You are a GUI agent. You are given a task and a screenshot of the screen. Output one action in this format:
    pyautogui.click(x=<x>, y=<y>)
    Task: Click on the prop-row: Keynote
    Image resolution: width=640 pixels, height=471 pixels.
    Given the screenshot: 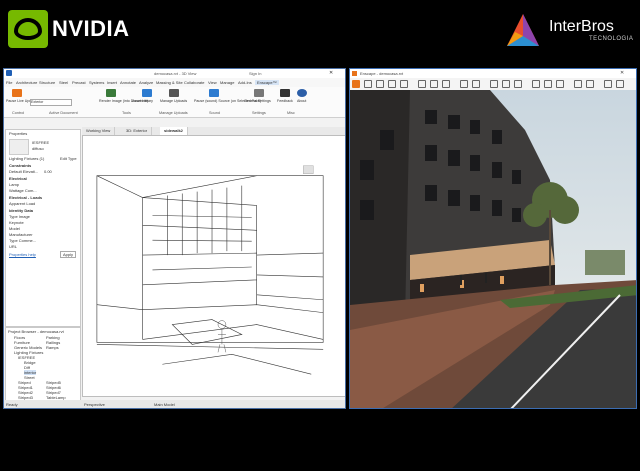 What is the action you would take?
    pyautogui.click(x=16, y=222)
    